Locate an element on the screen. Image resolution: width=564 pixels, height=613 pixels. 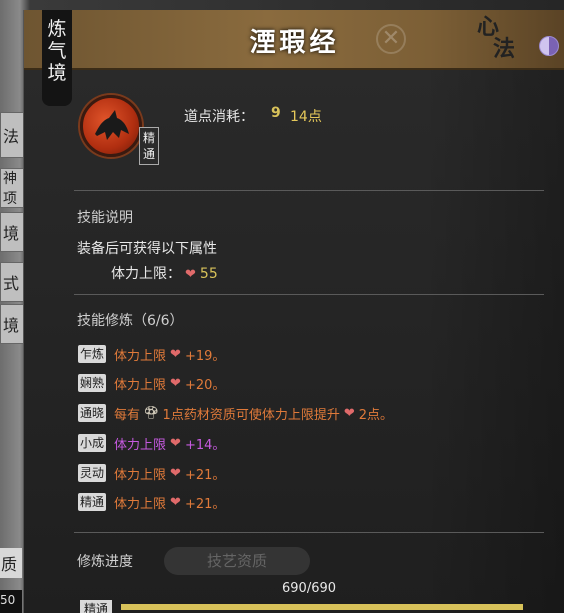
attr-row: 体力上限： ❤ 55 is located at coordinates (164, 273).